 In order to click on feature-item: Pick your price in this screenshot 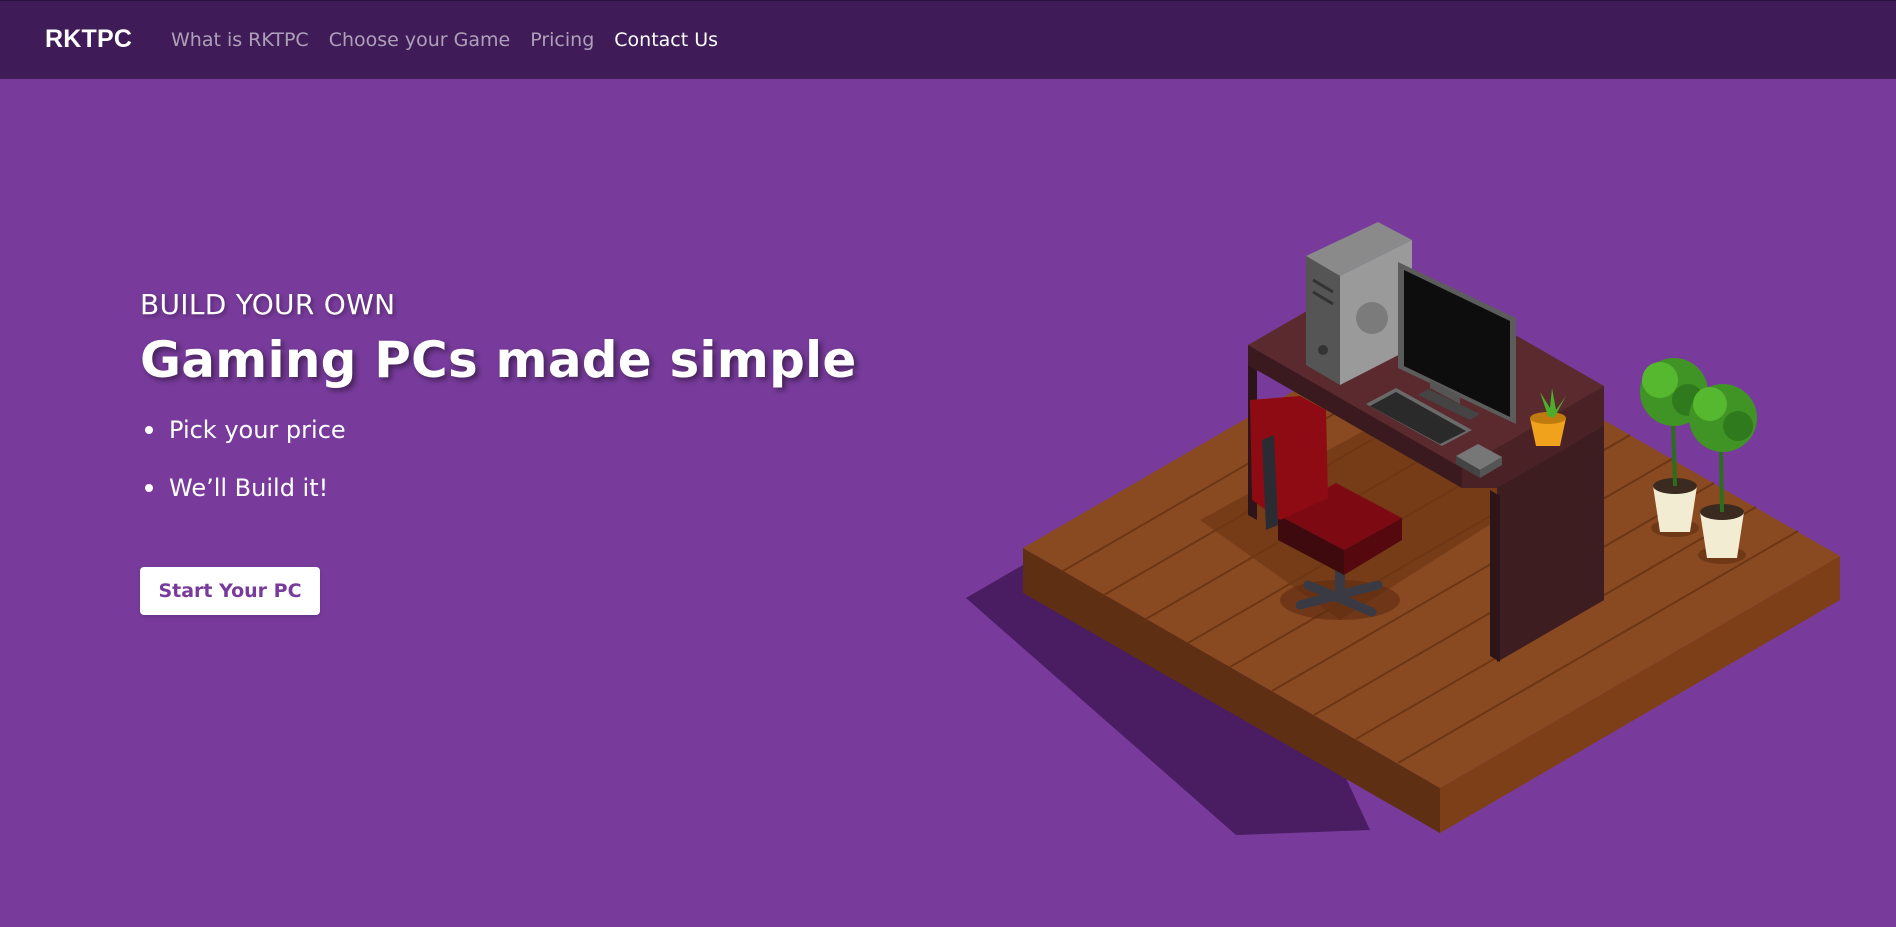, I will do `click(520, 444)`.